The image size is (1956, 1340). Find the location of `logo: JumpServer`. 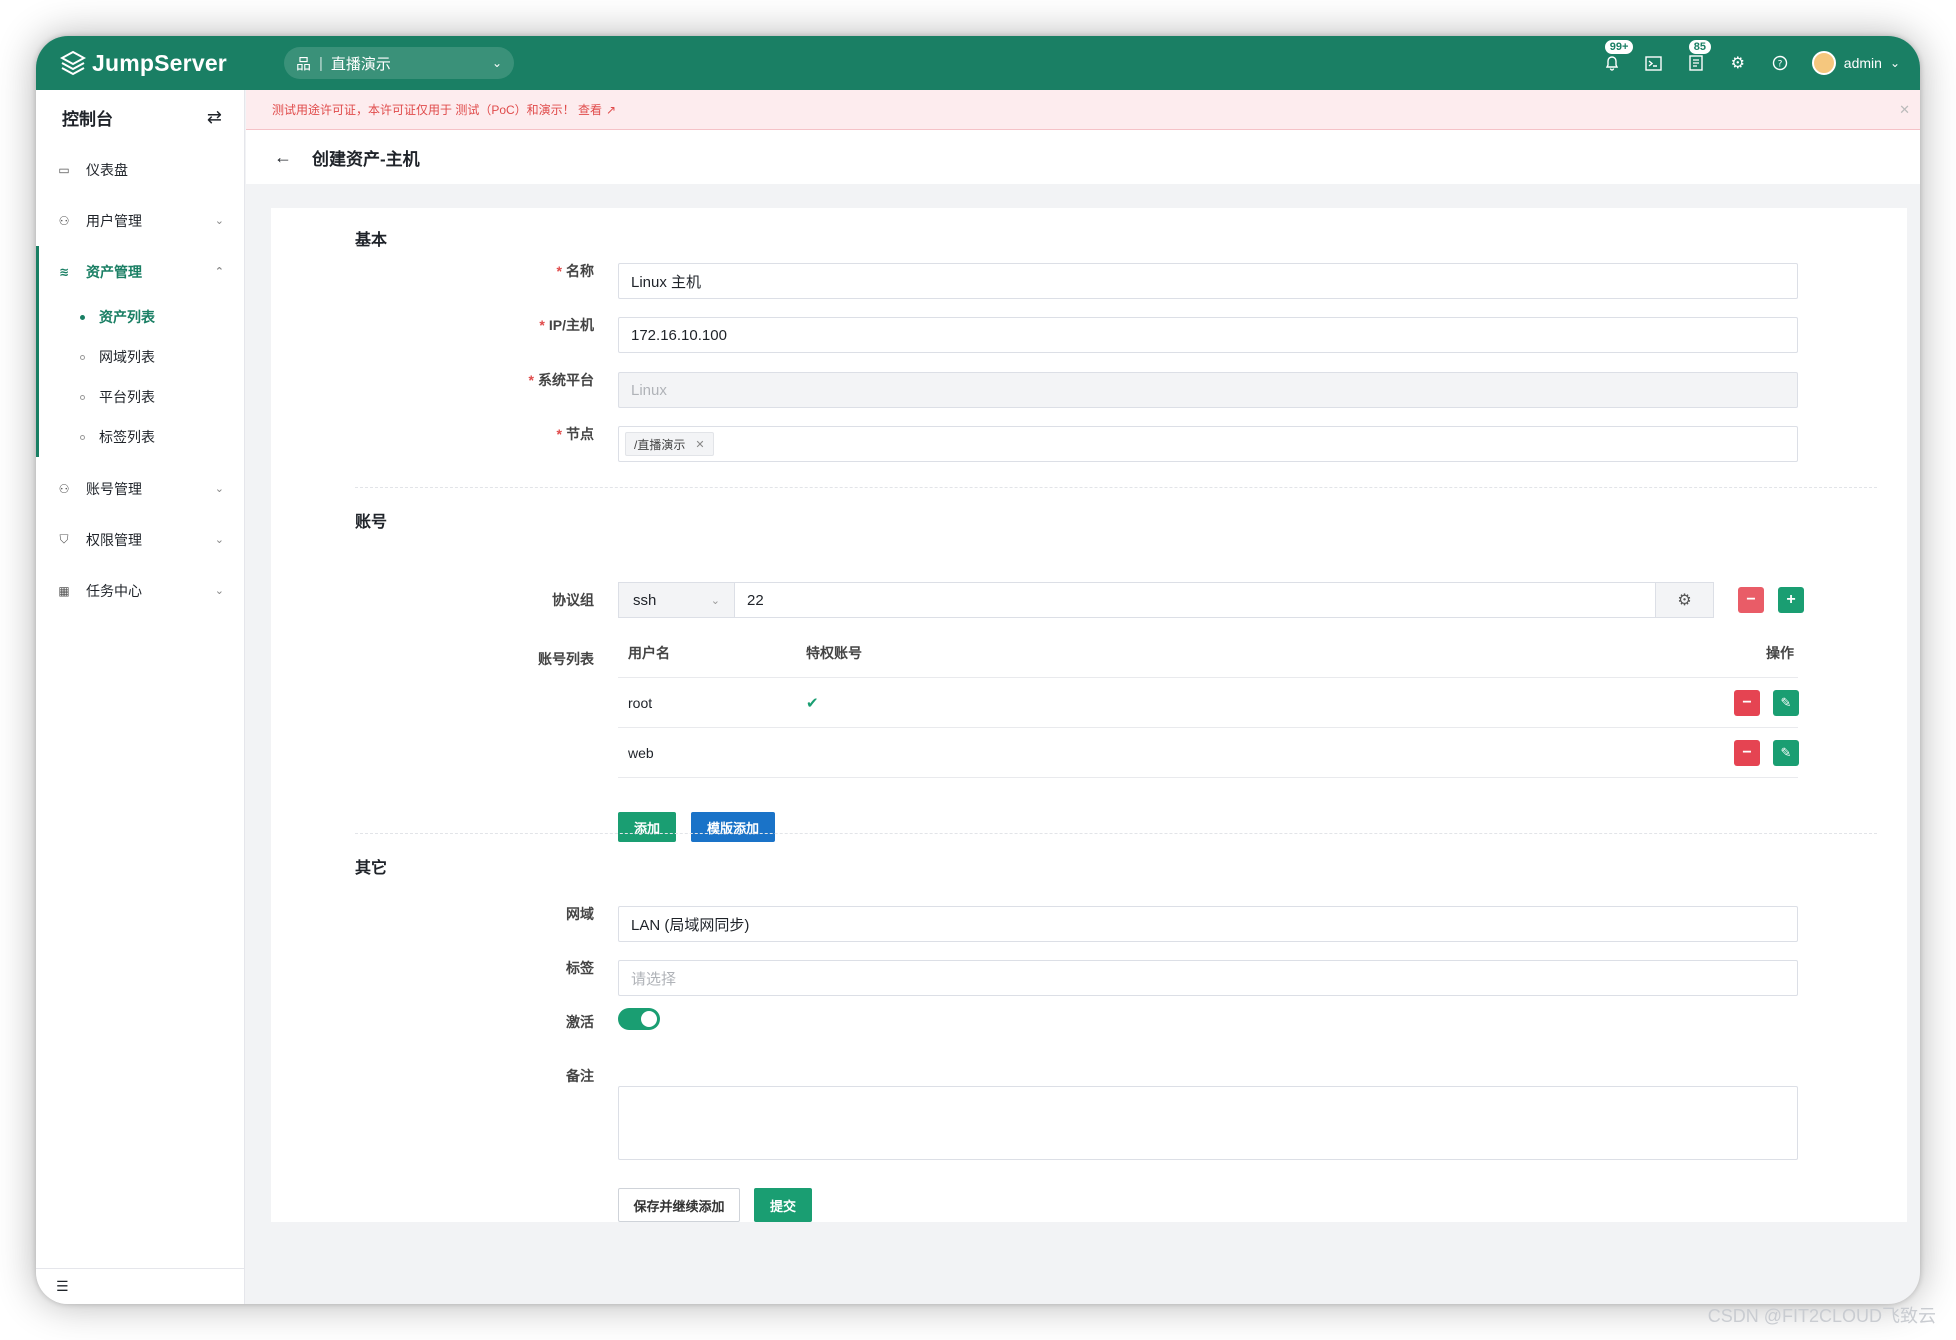

logo: JumpServer is located at coordinates (160, 63).